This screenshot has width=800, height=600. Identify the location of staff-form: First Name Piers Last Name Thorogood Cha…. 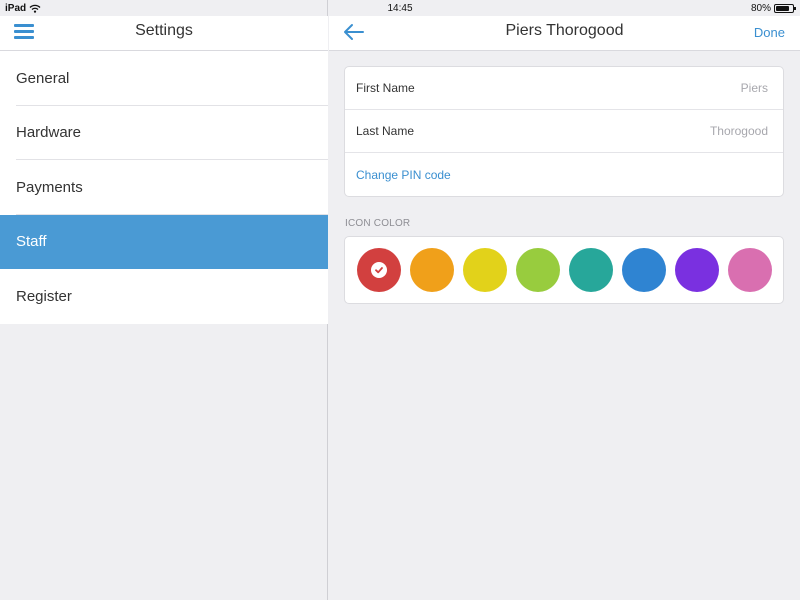
(564, 131).